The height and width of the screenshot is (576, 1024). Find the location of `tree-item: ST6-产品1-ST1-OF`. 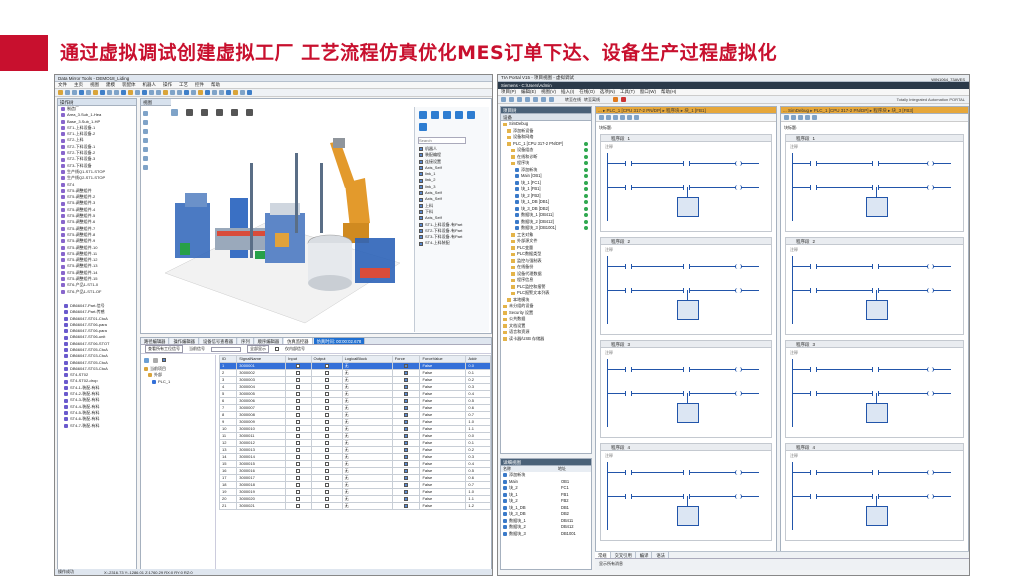

tree-item: ST6-产品1-ST1-OF is located at coordinates (98, 292).